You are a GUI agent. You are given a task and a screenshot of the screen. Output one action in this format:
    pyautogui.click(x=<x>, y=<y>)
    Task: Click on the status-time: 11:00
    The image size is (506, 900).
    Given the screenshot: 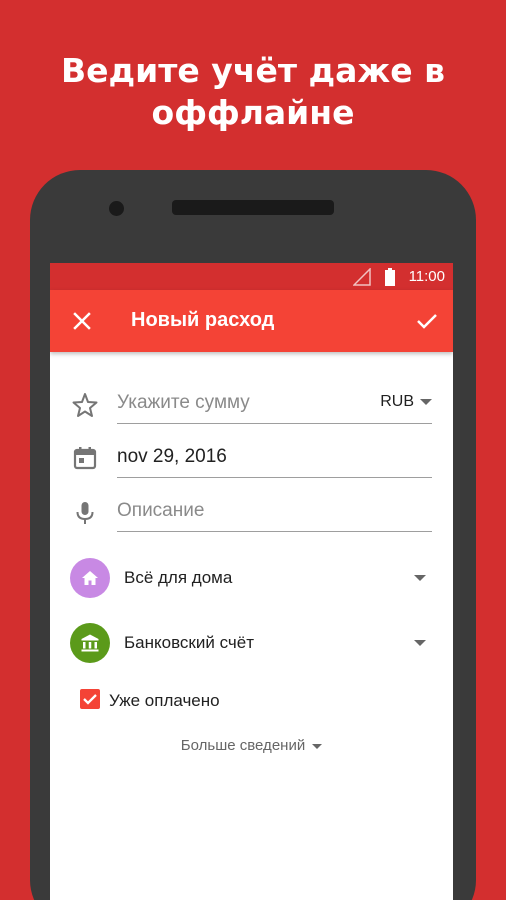 What is the action you would take?
    pyautogui.click(x=426, y=276)
    